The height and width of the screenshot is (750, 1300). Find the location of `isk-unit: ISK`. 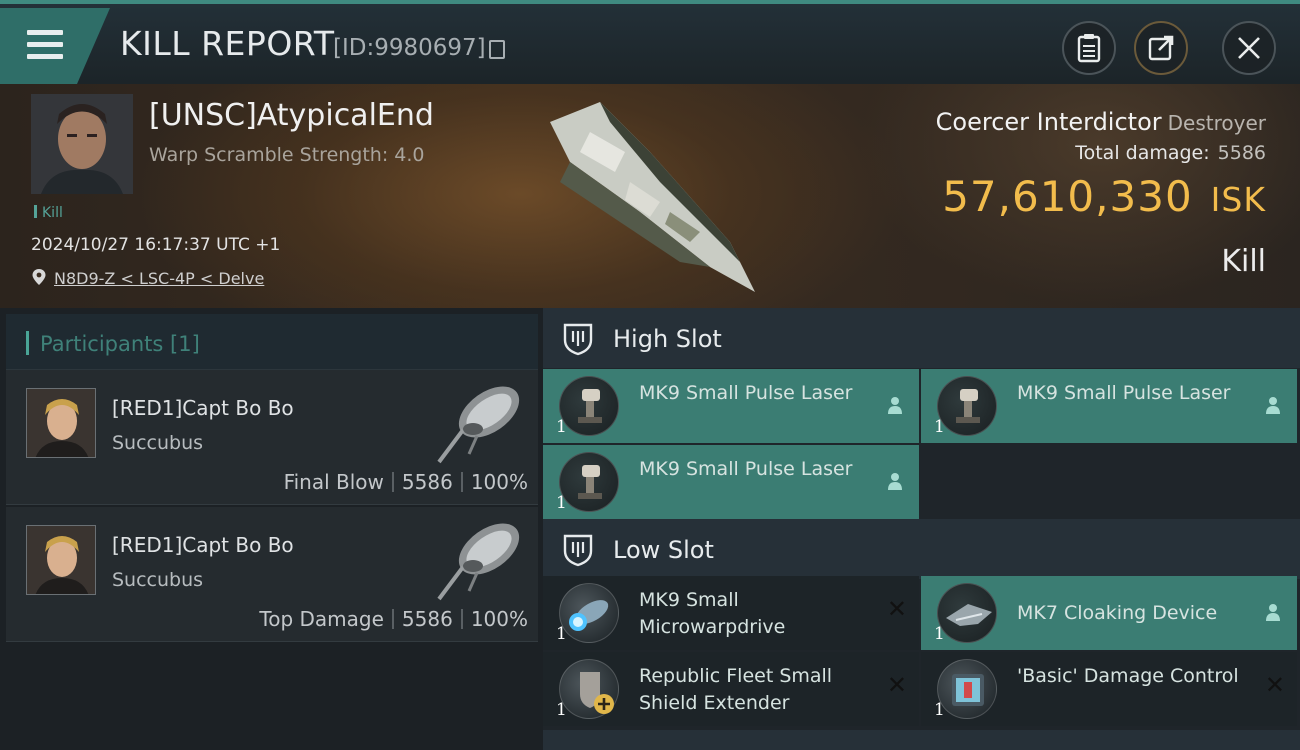

isk-unit: ISK is located at coordinates (1238, 199).